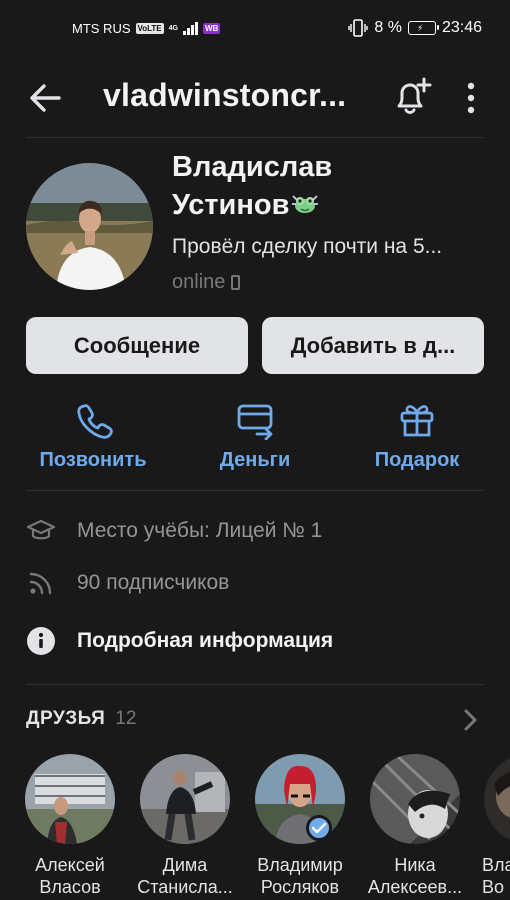 The height and width of the screenshot is (900, 510). What do you see at coordinates (89, 226) in the screenshot?
I see `profile-avatar` at bounding box center [89, 226].